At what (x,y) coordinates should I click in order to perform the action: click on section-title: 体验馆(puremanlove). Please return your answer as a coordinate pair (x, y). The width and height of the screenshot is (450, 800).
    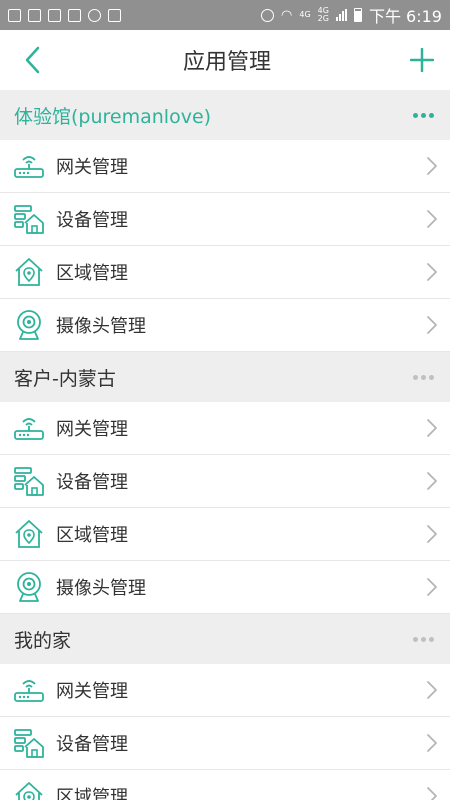
    Looking at the image, I should click on (113, 116).